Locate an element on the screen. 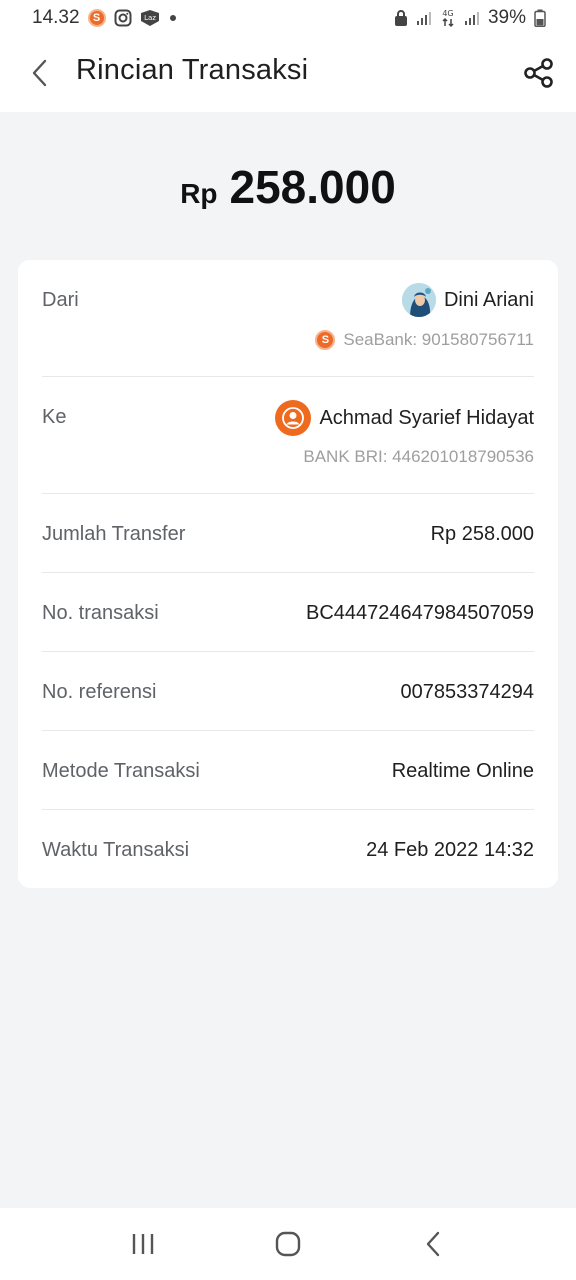  recipient-name: Achmad Syarief Hidayat is located at coordinates (426, 417).